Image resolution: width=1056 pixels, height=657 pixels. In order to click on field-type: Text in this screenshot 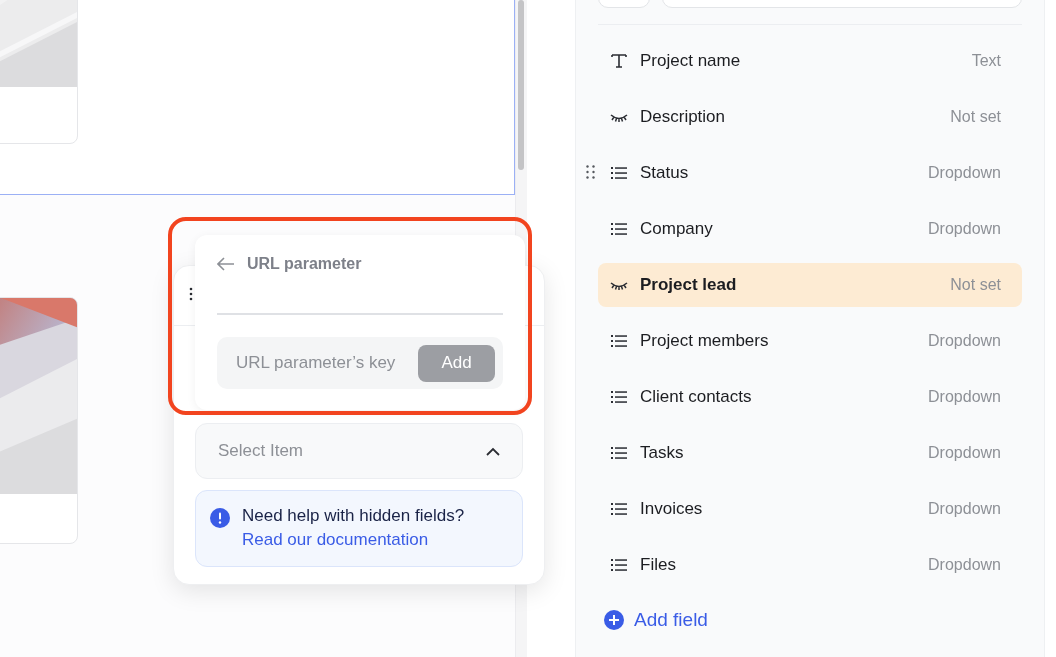, I will do `click(986, 61)`.